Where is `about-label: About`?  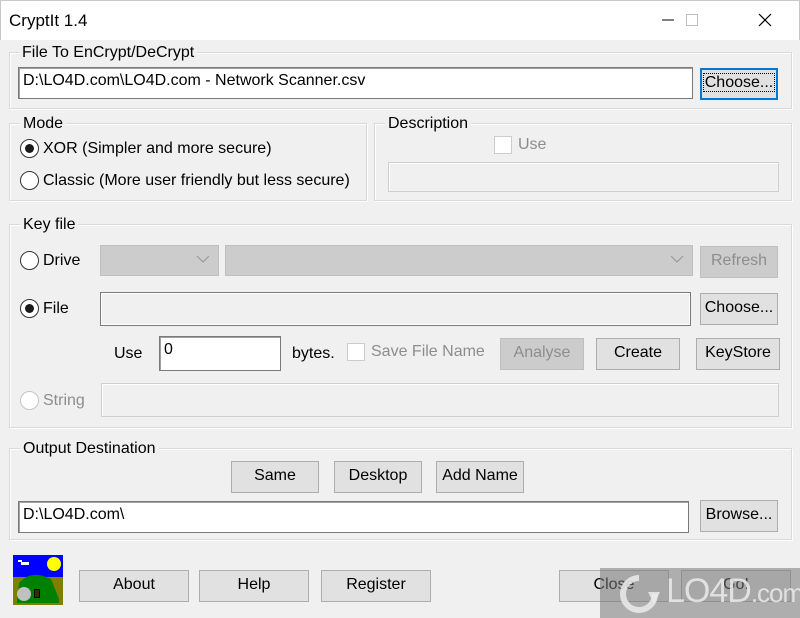
about-label: About is located at coordinates (134, 584).